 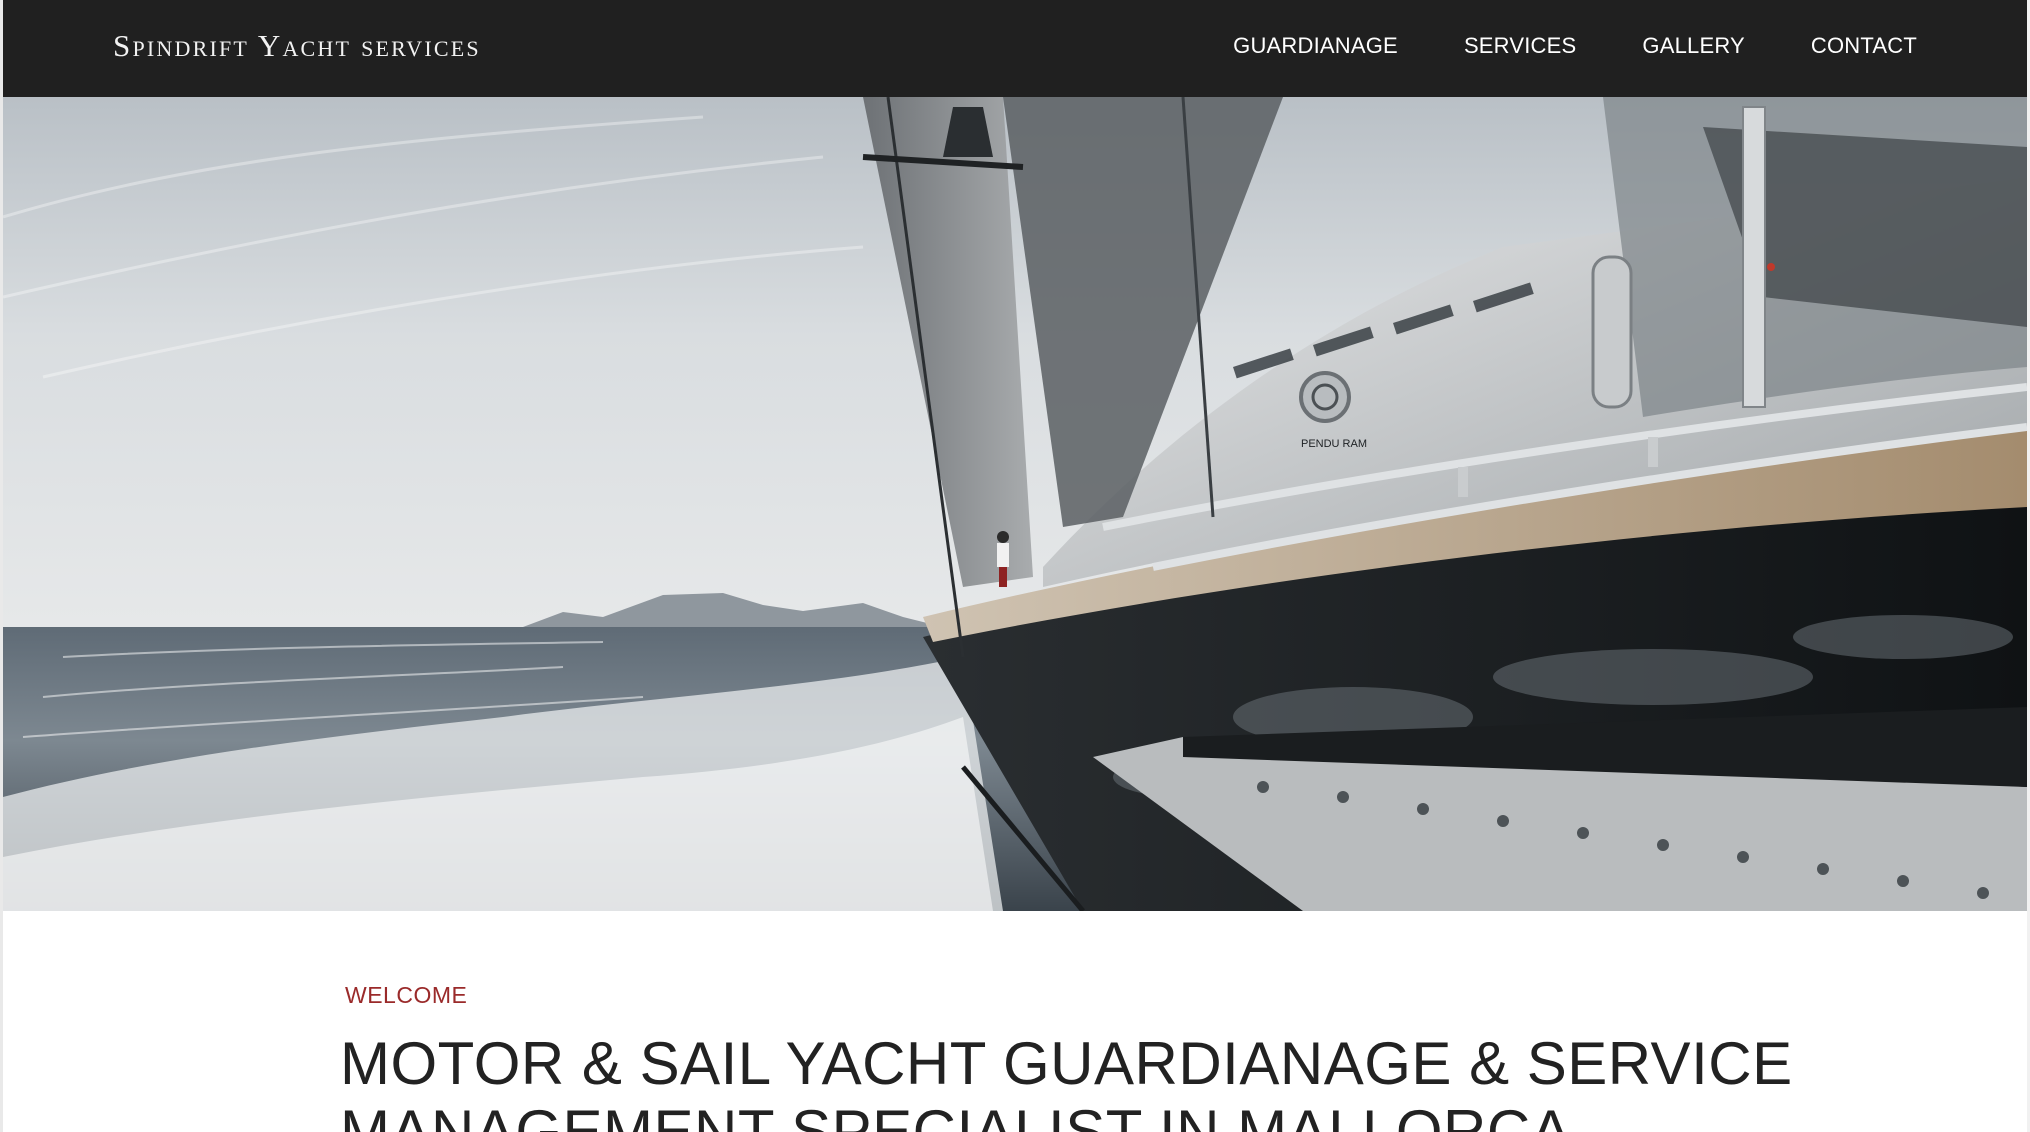 I want to click on nav-guardianage: GUARDIANAGE, so click(x=1315, y=46).